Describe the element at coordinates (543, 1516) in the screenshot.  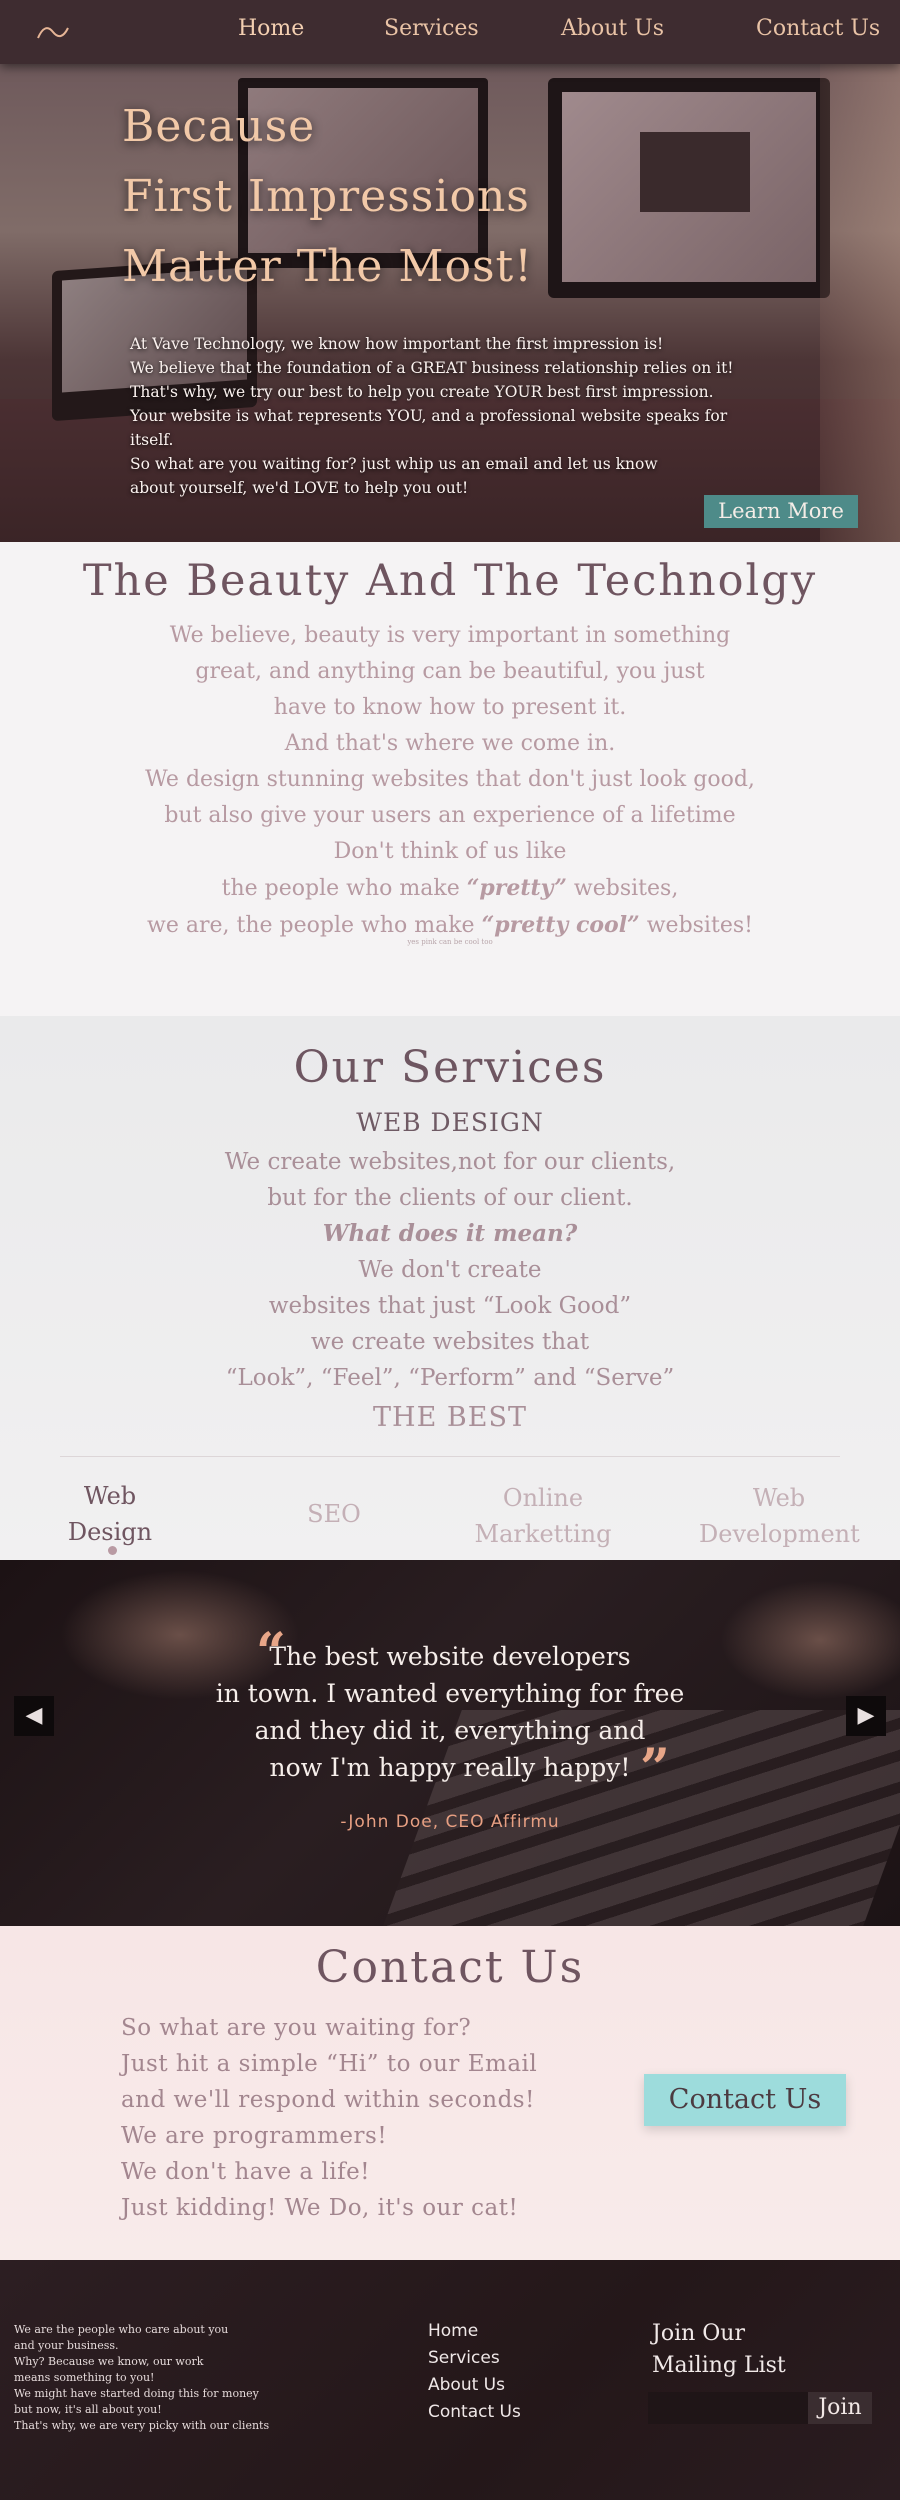
I see `tab-online-marketting: Online Marketting` at that location.